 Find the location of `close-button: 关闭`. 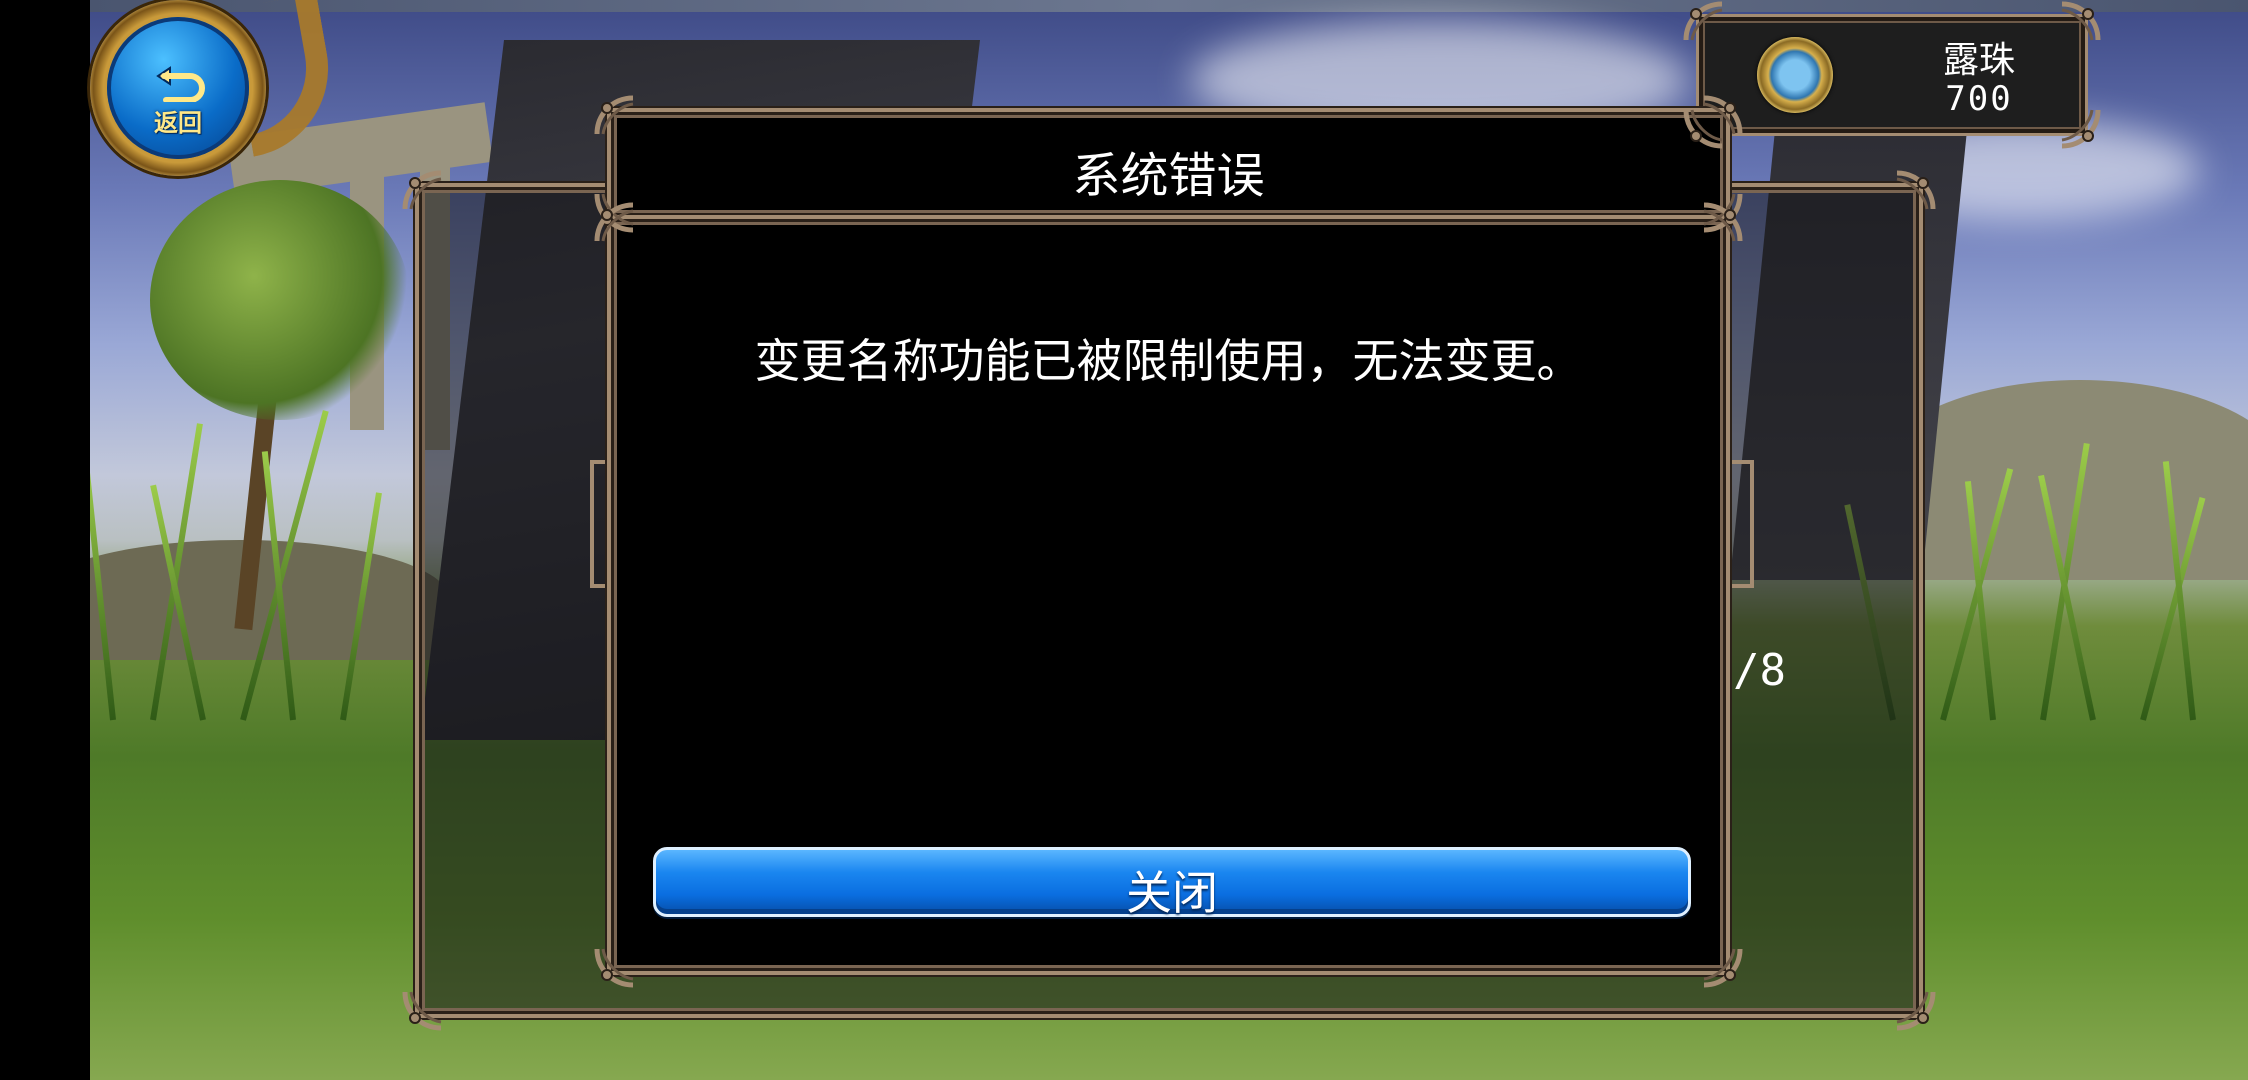

close-button: 关闭 is located at coordinates (1172, 883).